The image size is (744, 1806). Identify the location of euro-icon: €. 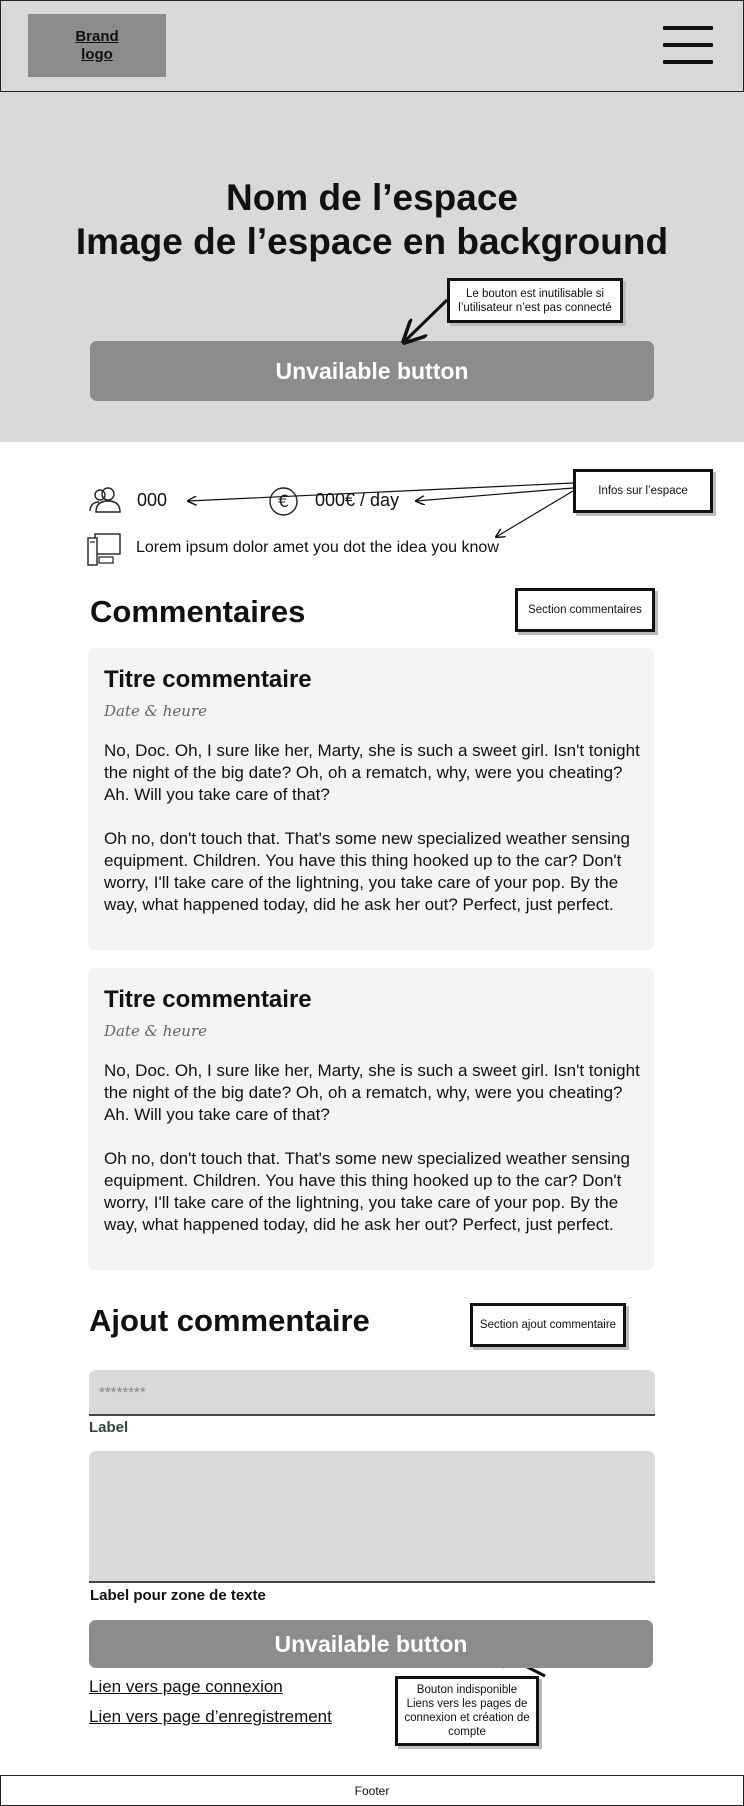
(283, 501).